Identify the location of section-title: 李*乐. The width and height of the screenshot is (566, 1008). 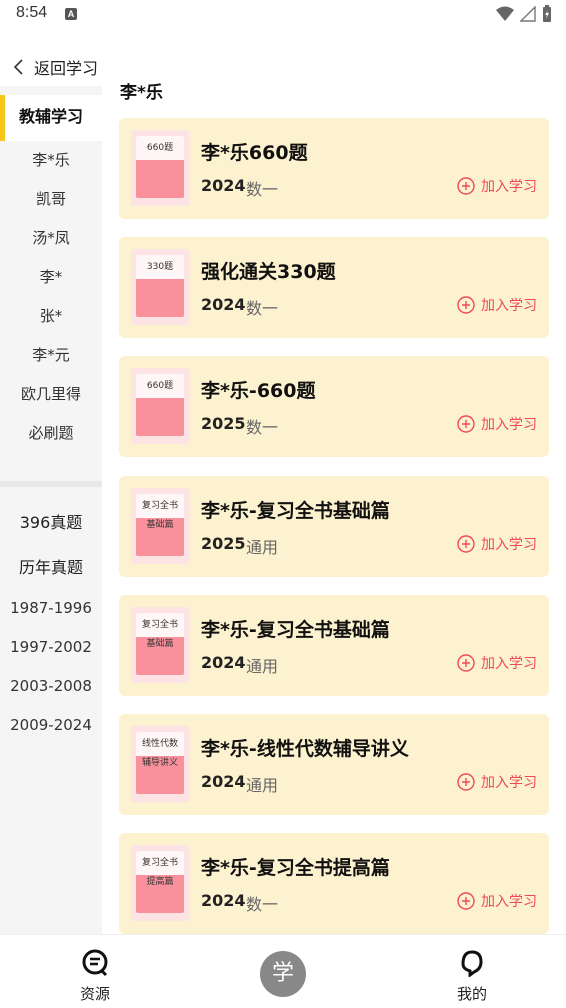
(141, 93).